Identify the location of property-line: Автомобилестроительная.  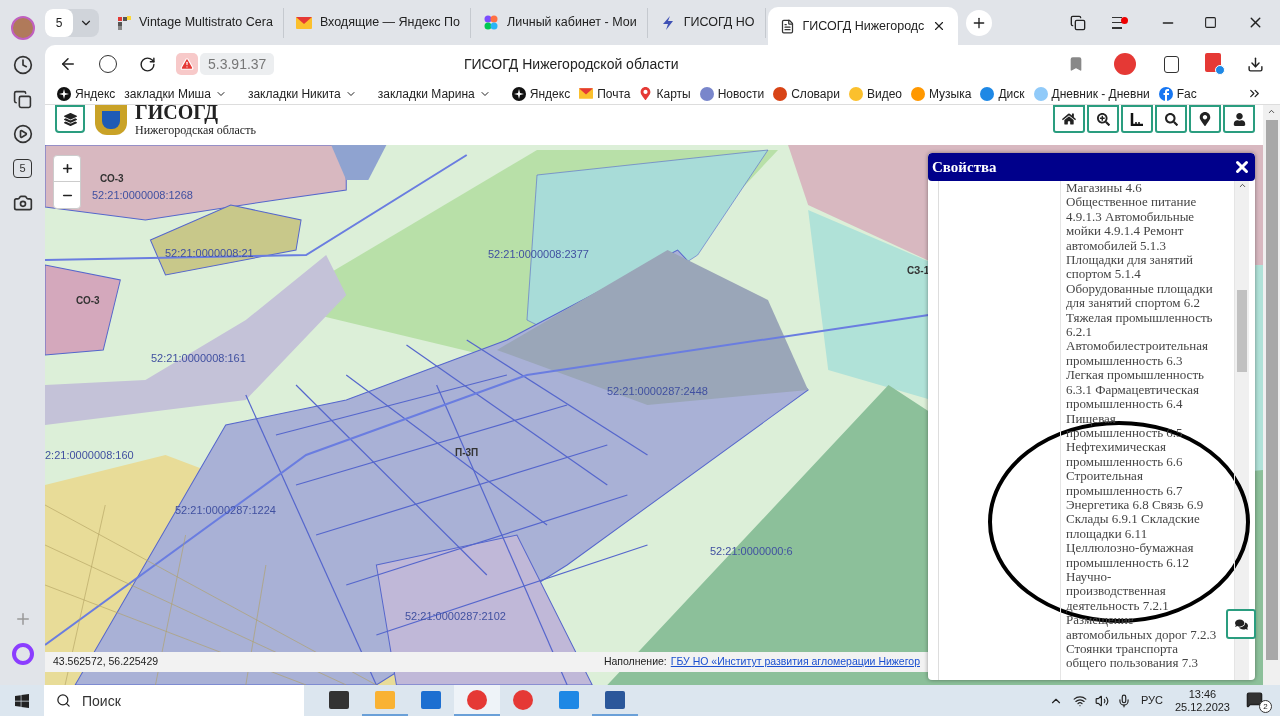
(1137, 346).